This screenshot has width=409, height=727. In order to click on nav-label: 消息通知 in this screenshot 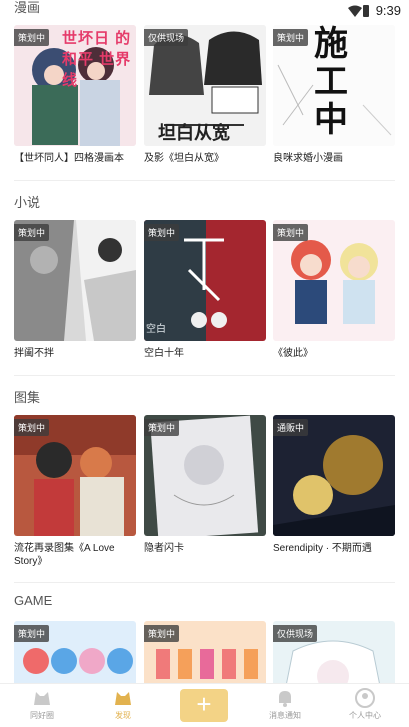, I will do `click(285, 715)`.